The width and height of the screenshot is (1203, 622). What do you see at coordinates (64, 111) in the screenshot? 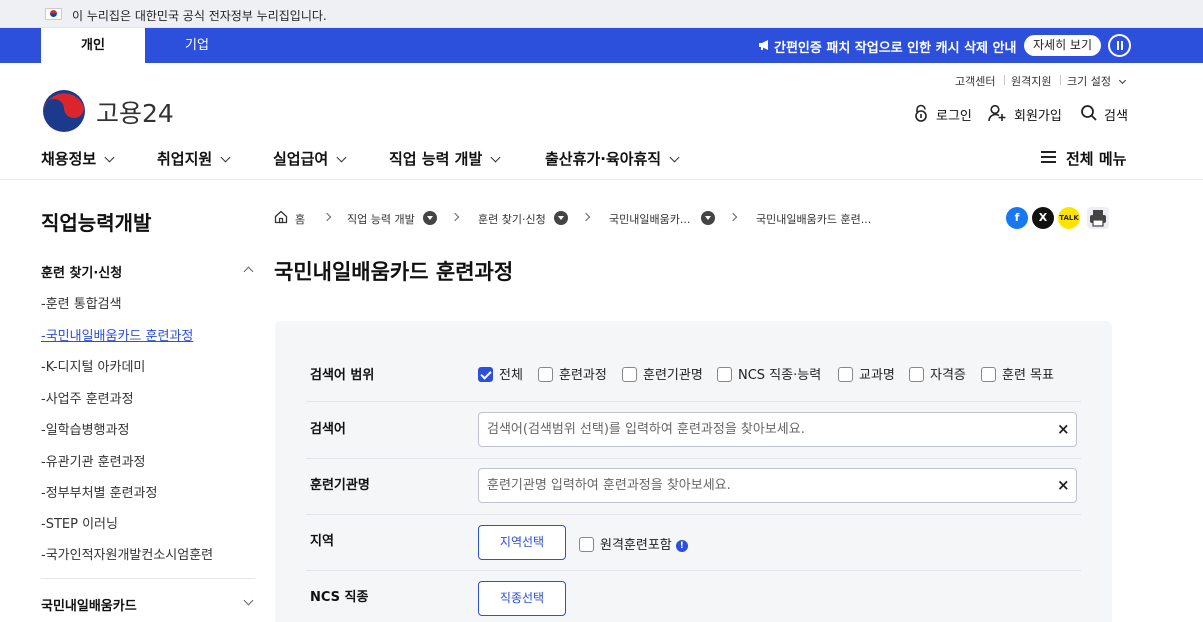
I see `logo-taegeuk-icon` at bounding box center [64, 111].